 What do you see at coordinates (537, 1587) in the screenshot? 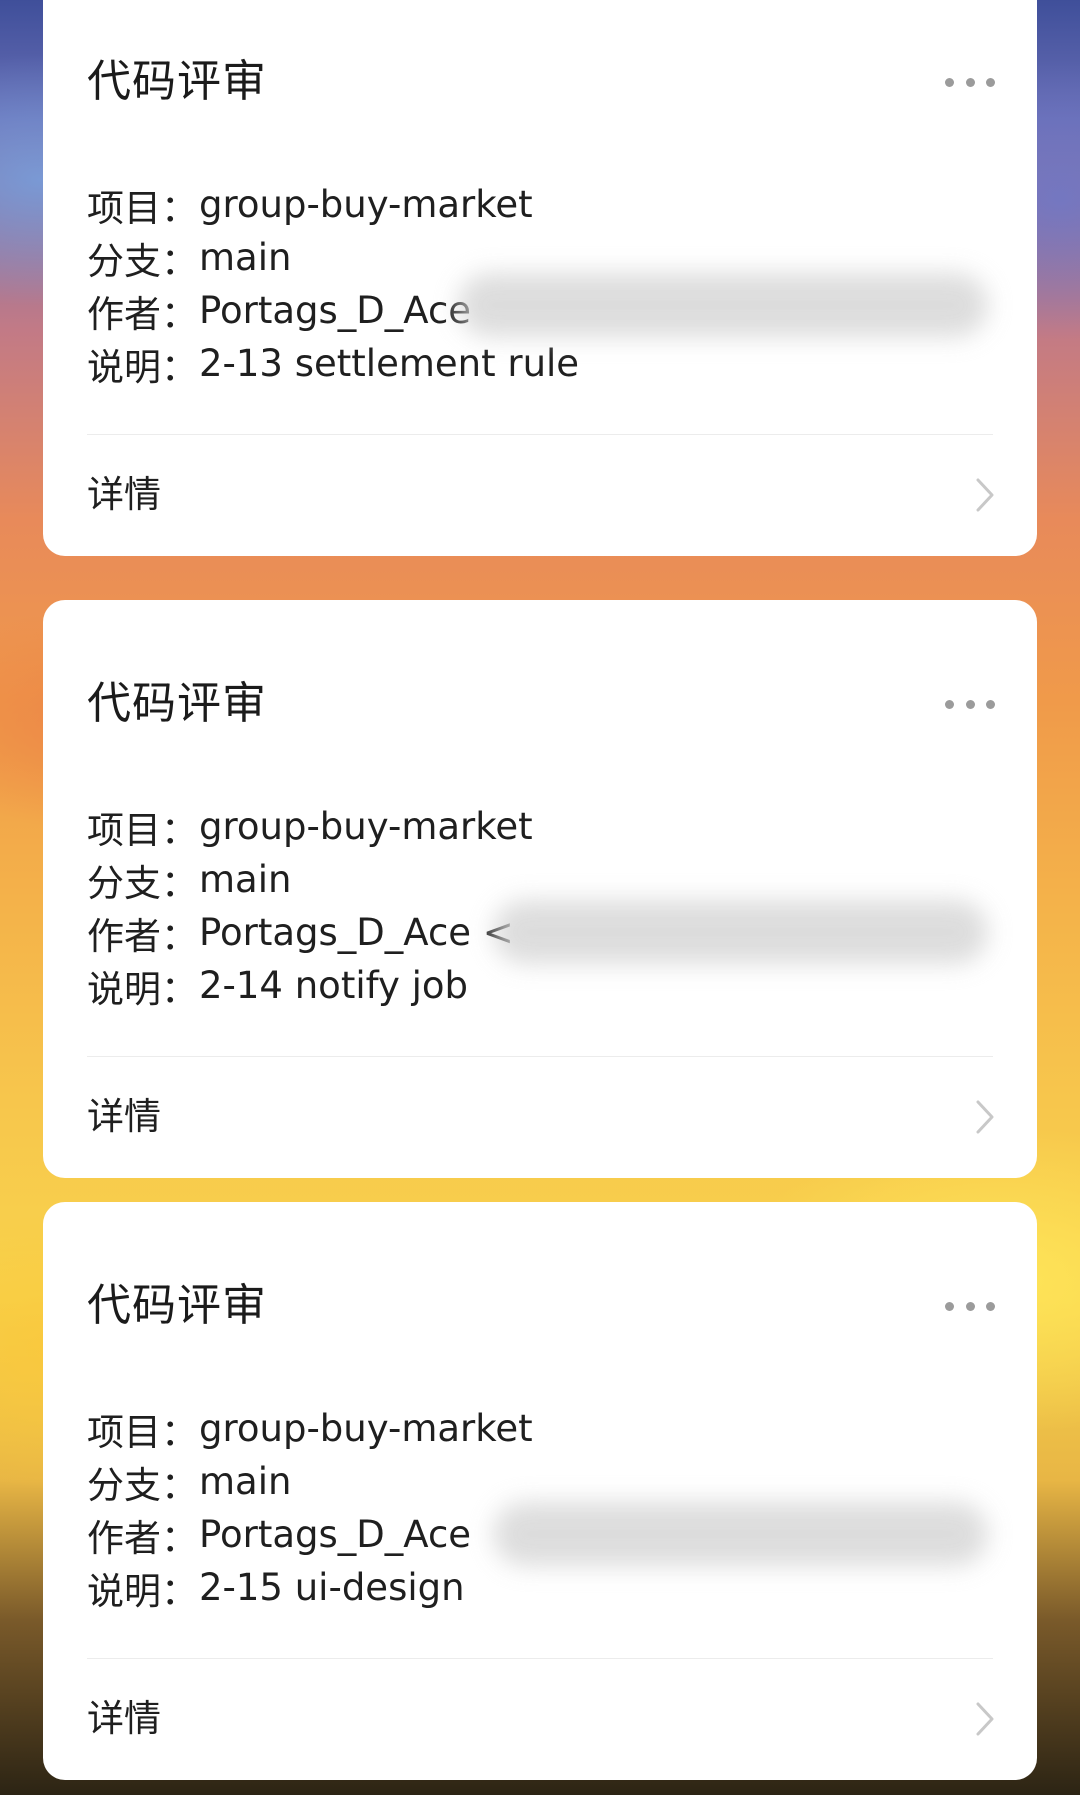
I see `field-description: 说明： 2-15 ui-design` at bounding box center [537, 1587].